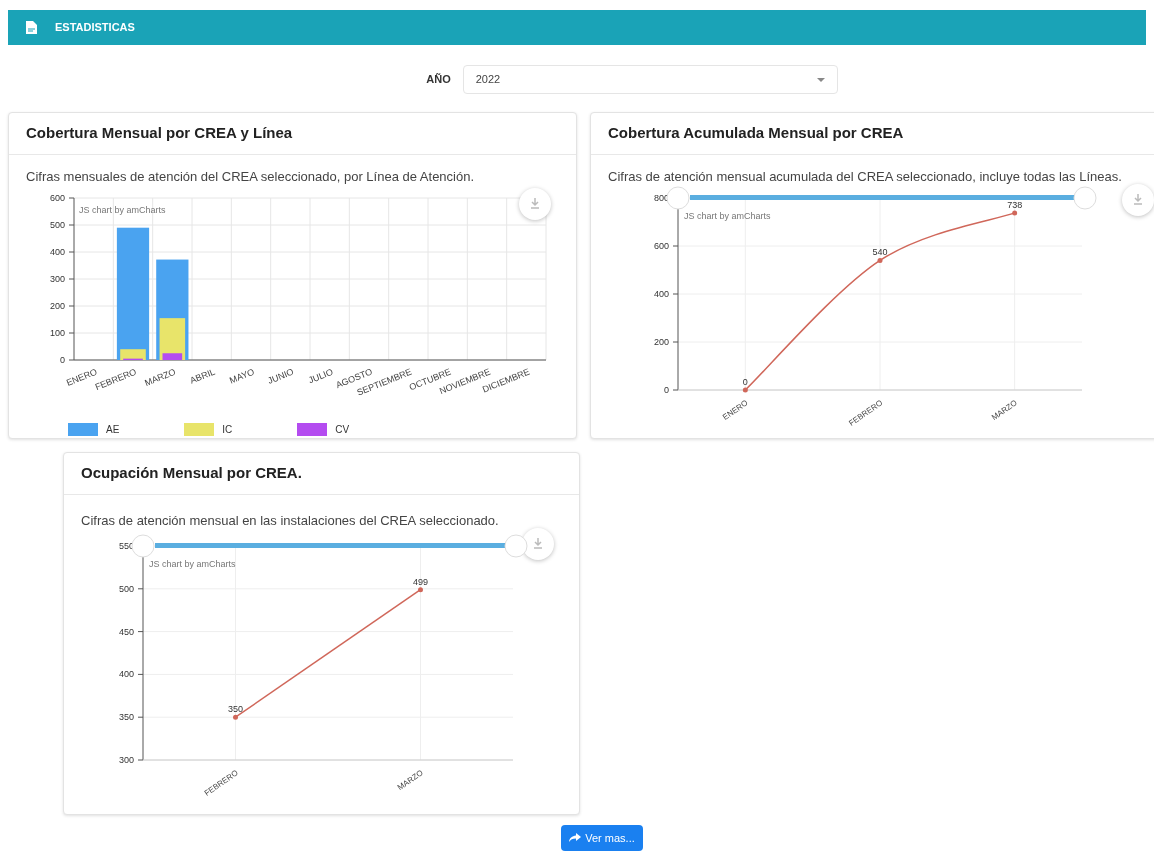 The width and height of the screenshot is (1154, 854). Describe the element at coordinates (756, 133) in the screenshot. I see `card-title: Cobertura Acumulada Mensual por CREA` at that location.